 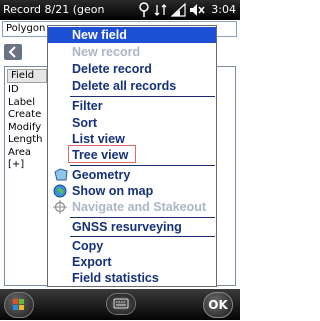 What do you see at coordinates (132, 175) in the screenshot?
I see `menu-item-geometry: Geometry` at bounding box center [132, 175].